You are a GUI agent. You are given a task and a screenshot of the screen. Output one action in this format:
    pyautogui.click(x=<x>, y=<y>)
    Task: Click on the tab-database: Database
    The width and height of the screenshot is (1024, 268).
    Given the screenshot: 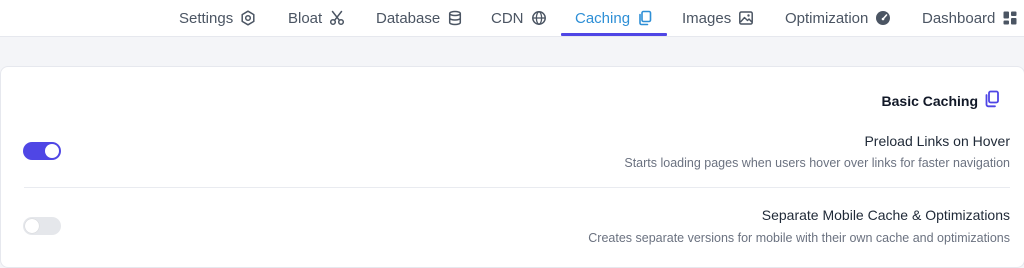 What is the action you would take?
    pyautogui.click(x=419, y=18)
    